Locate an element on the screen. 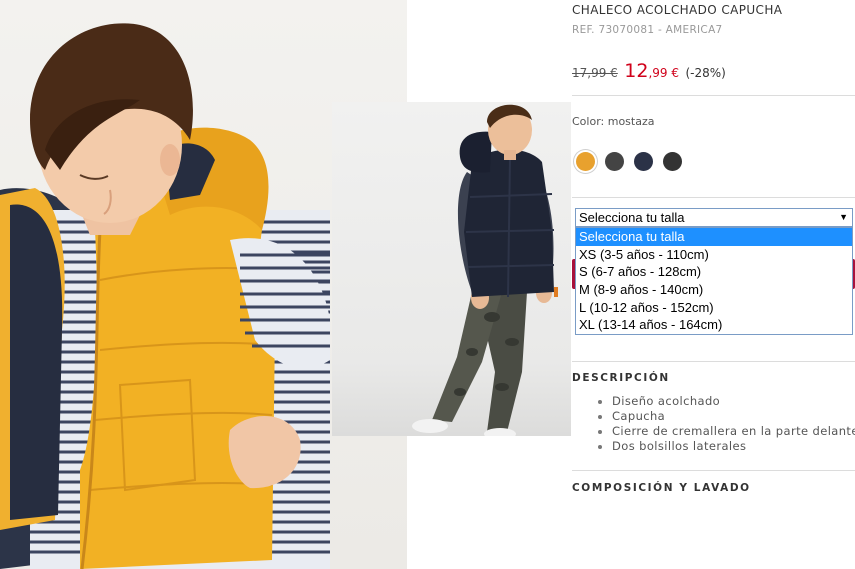 The height and width of the screenshot is (569, 855). description-item: Dos bolsillos laterales is located at coordinates (725, 446).